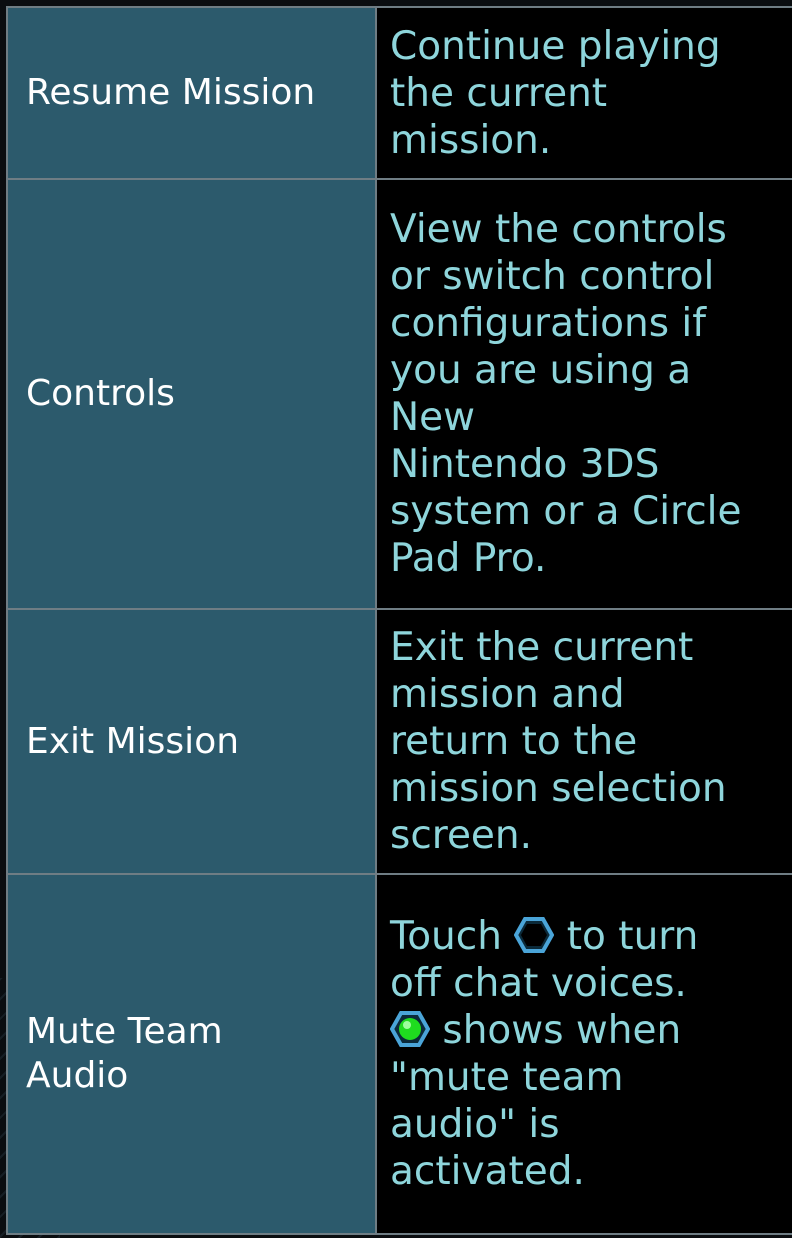 The image size is (792, 1238). What do you see at coordinates (471, 140) in the screenshot?
I see `description-line: mission.` at bounding box center [471, 140].